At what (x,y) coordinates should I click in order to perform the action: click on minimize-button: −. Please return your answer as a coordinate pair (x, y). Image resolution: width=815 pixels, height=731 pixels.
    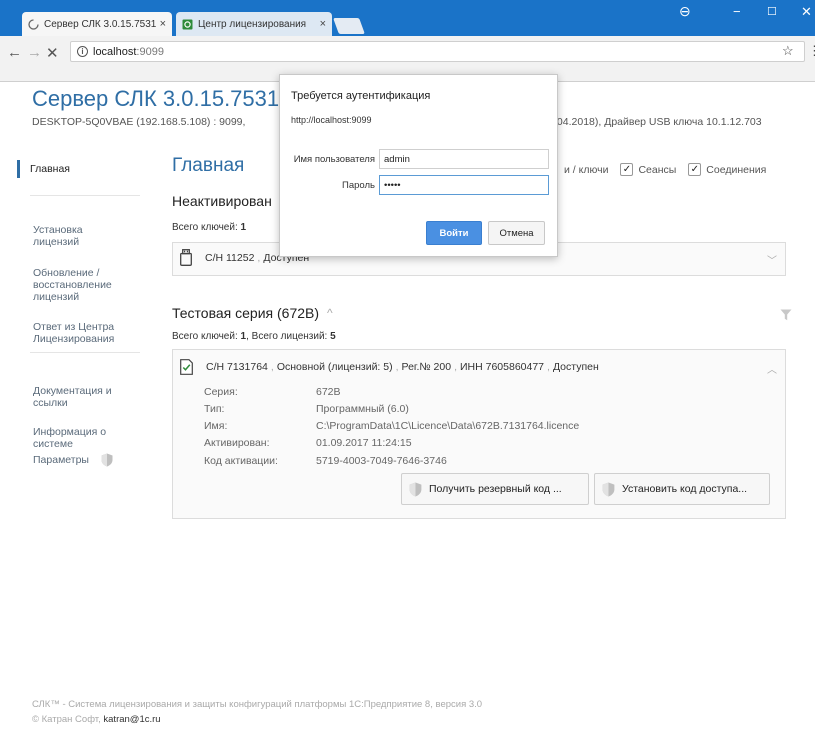
    Looking at the image, I should click on (737, 11).